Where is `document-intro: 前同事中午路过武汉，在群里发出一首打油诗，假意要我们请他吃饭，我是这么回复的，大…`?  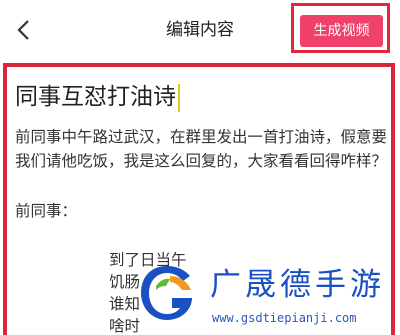
document-intro: 前同事中午路过武汉，在群里发出一首打油诗，假意要我们请他吃饭，我是这么回复的，大… is located at coordinates (201, 149).